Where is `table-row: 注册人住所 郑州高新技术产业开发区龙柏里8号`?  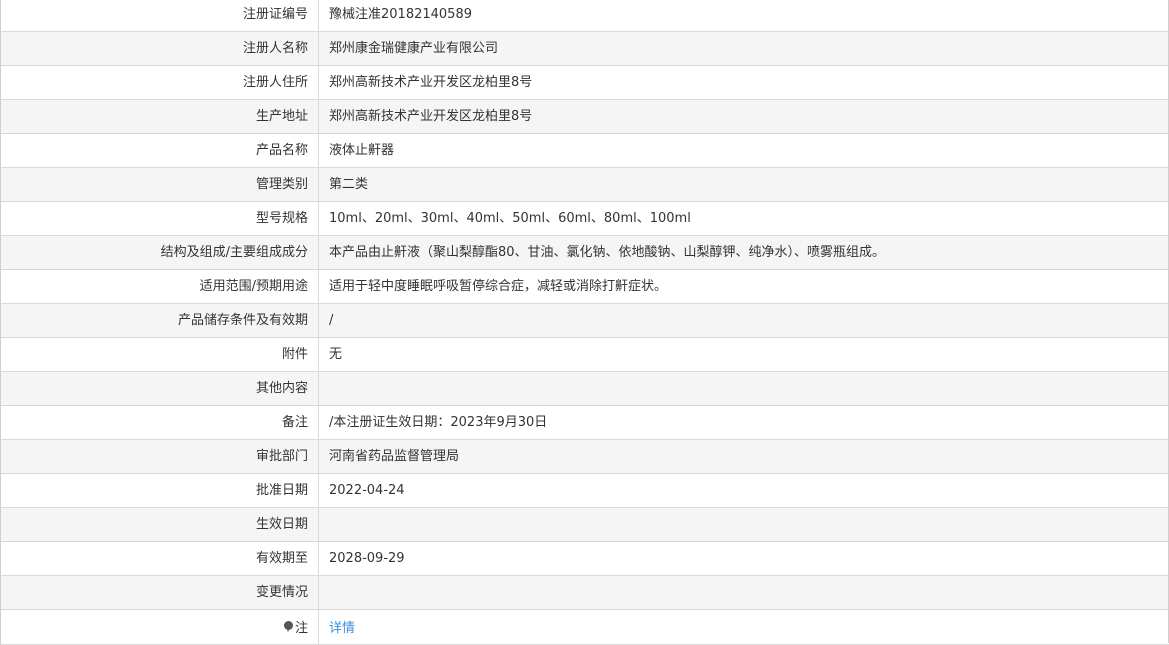
table-row: 注册人住所 郑州高新技术产业开发区龙柏里8号 is located at coordinates (585, 83).